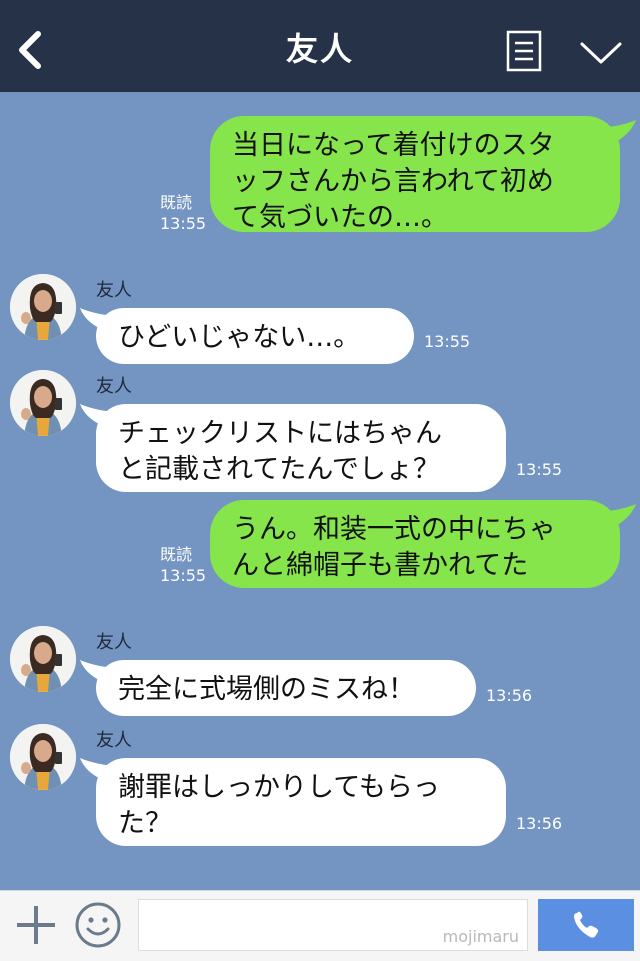 Image resolution: width=640 pixels, height=961 pixels. Describe the element at coordinates (333, 925) in the screenshot. I see `message-input: mojimaru` at that location.